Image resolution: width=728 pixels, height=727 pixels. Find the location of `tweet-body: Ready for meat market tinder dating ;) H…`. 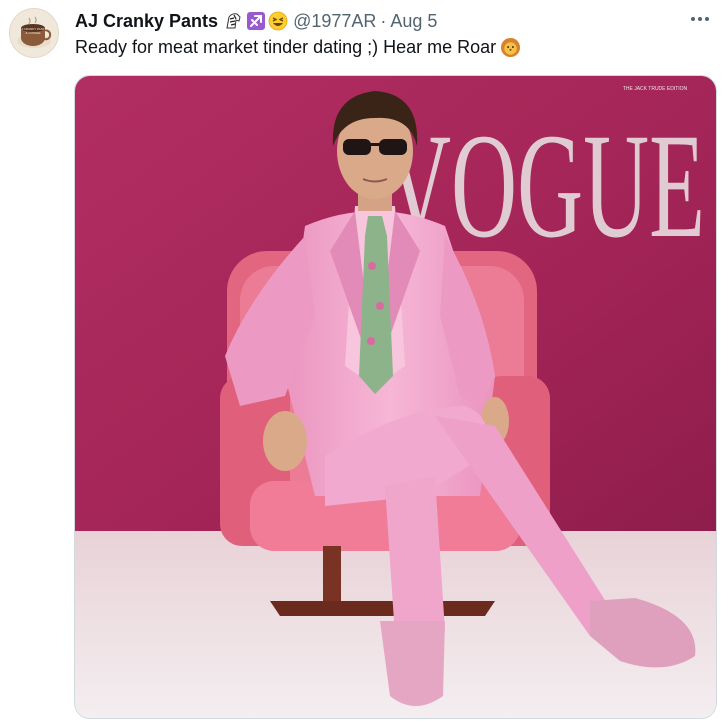

tweet-body: Ready for meat market tinder dating ;) H… is located at coordinates (286, 47).